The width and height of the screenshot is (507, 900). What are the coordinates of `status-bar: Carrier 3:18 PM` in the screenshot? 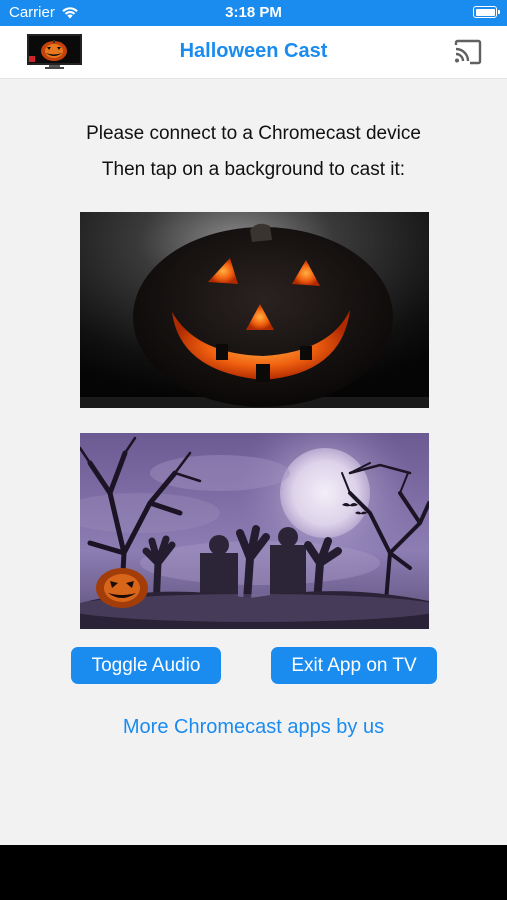 It's located at (253, 13).